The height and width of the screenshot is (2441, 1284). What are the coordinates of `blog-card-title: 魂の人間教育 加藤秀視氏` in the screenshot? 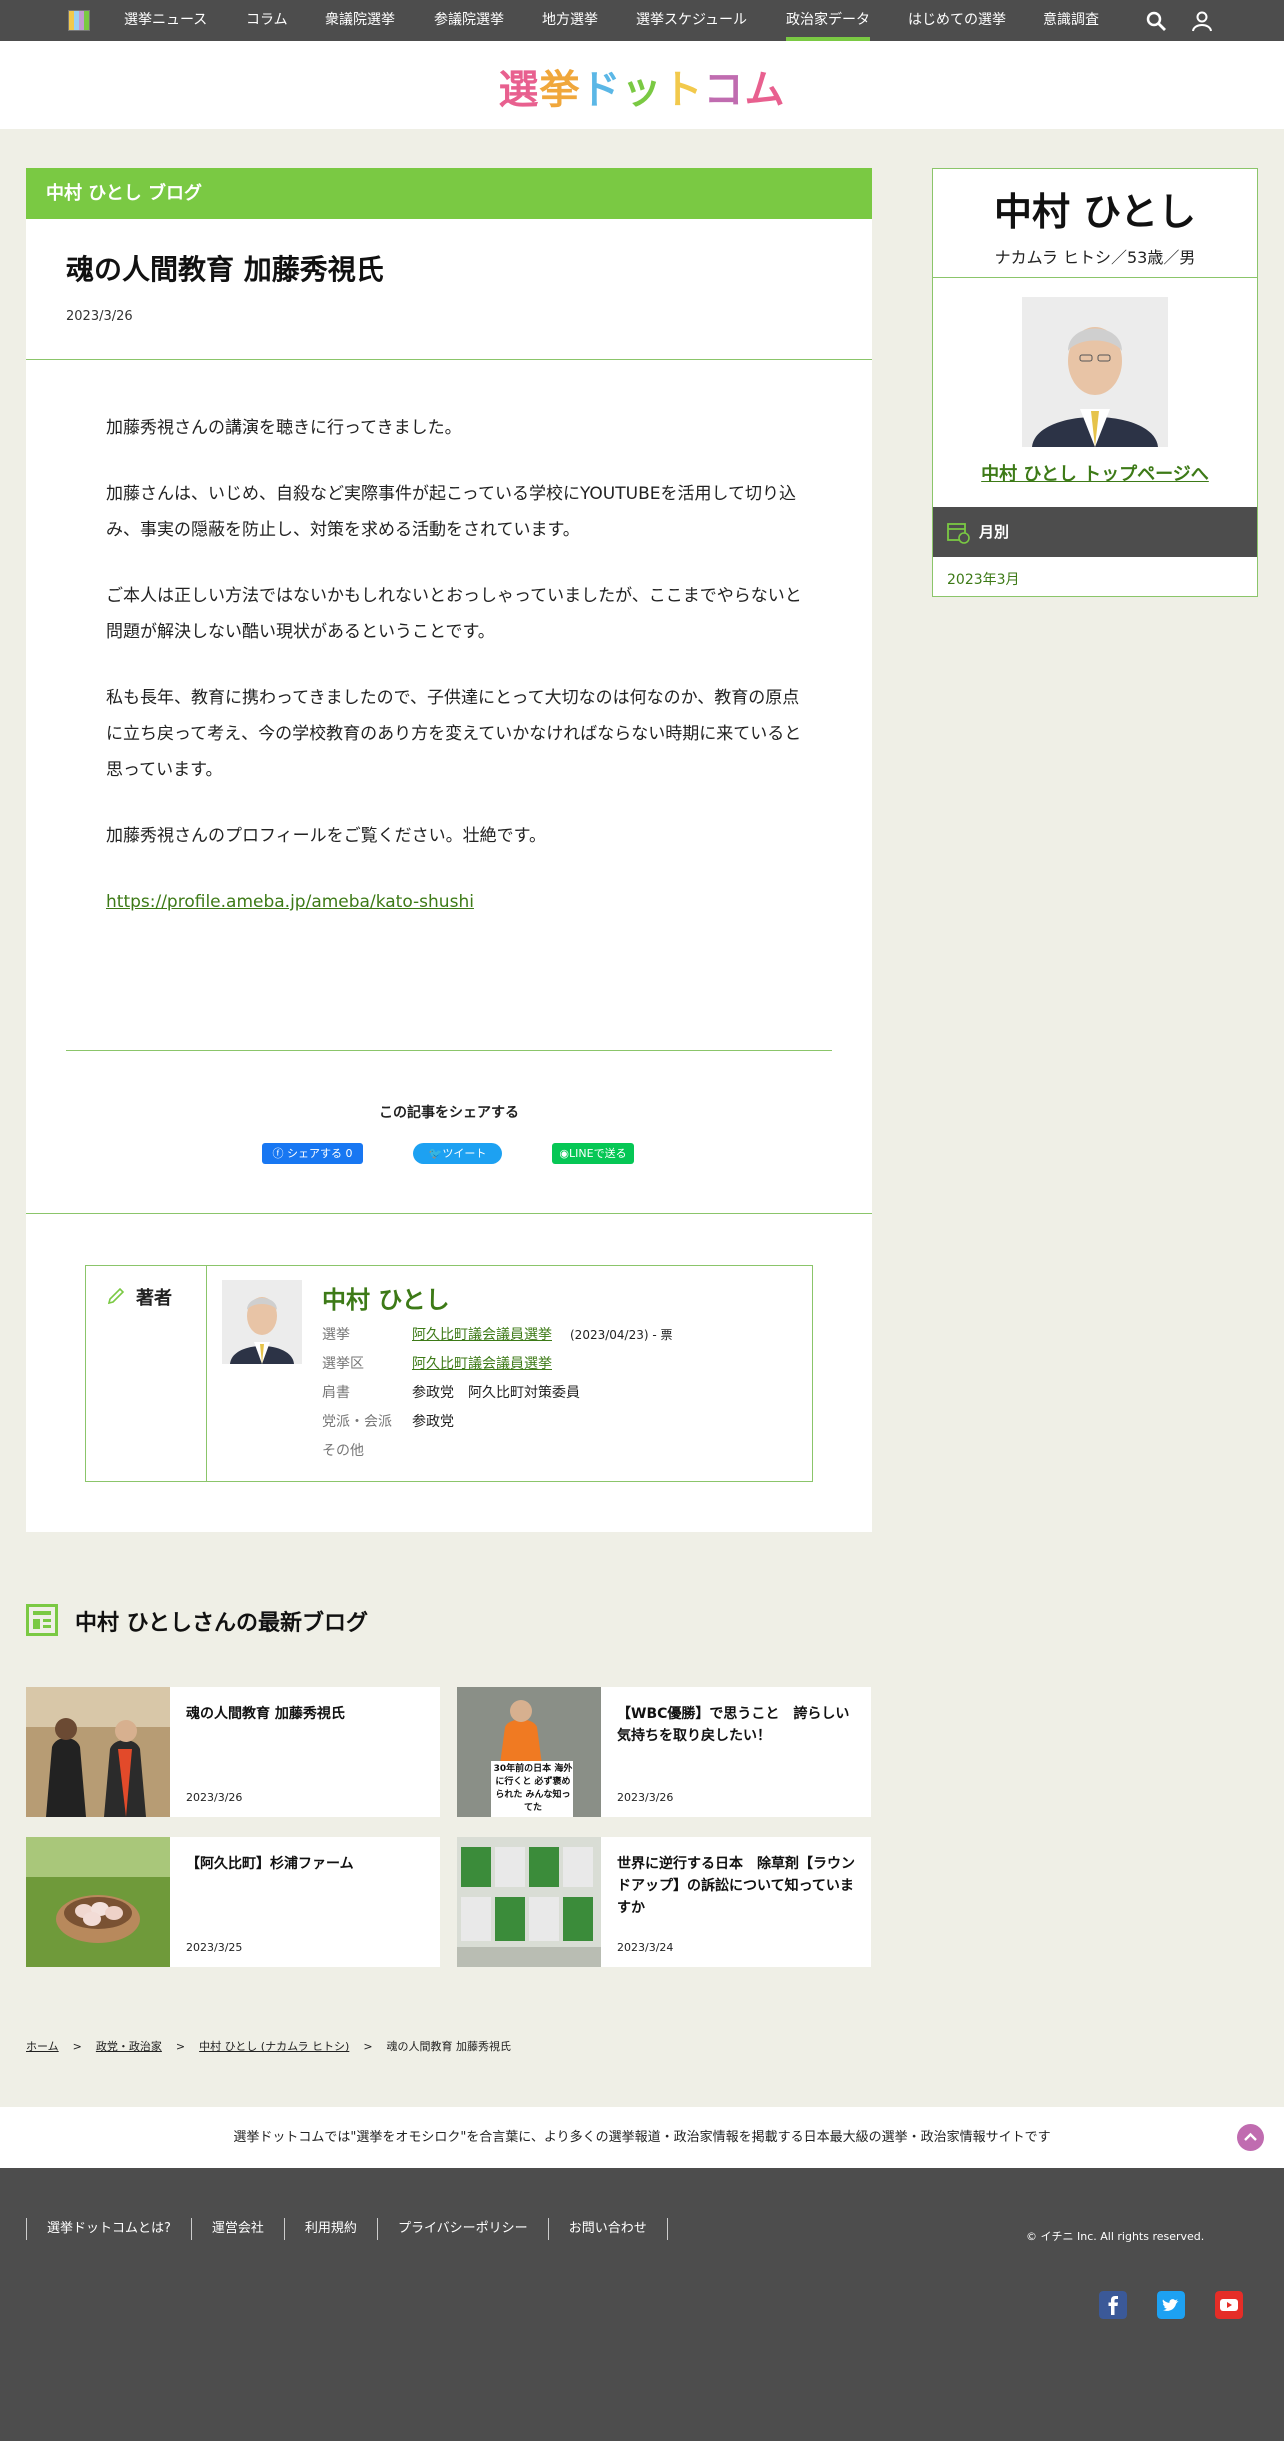 It's located at (265, 1714).